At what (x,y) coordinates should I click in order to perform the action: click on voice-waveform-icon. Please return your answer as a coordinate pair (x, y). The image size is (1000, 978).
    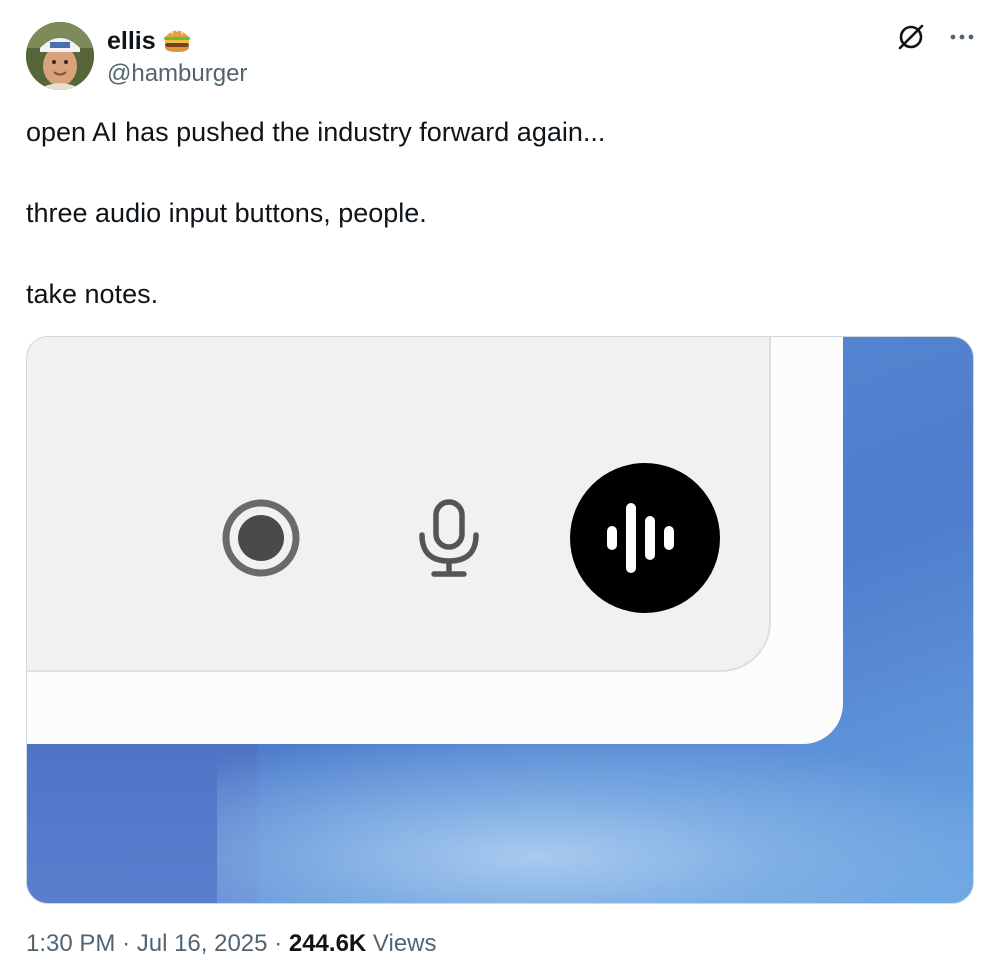
    Looking at the image, I should click on (640, 538).